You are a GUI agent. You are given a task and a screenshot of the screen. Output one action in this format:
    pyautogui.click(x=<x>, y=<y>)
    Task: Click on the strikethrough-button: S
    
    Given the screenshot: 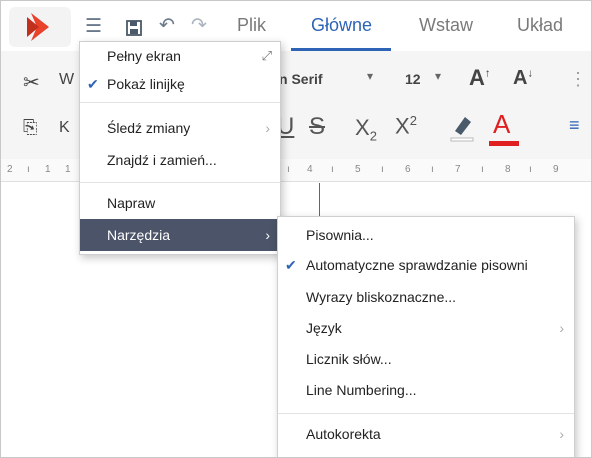 What is the action you would take?
    pyautogui.click(x=317, y=127)
    